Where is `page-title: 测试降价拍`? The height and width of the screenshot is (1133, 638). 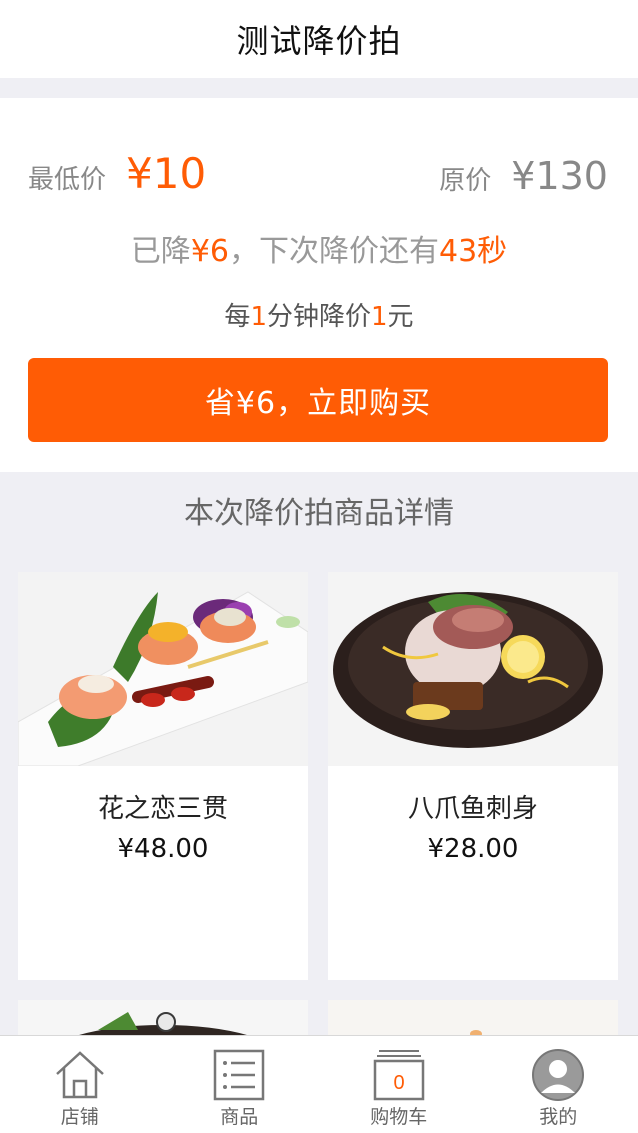
page-title: 测试降价拍 is located at coordinates (318, 39).